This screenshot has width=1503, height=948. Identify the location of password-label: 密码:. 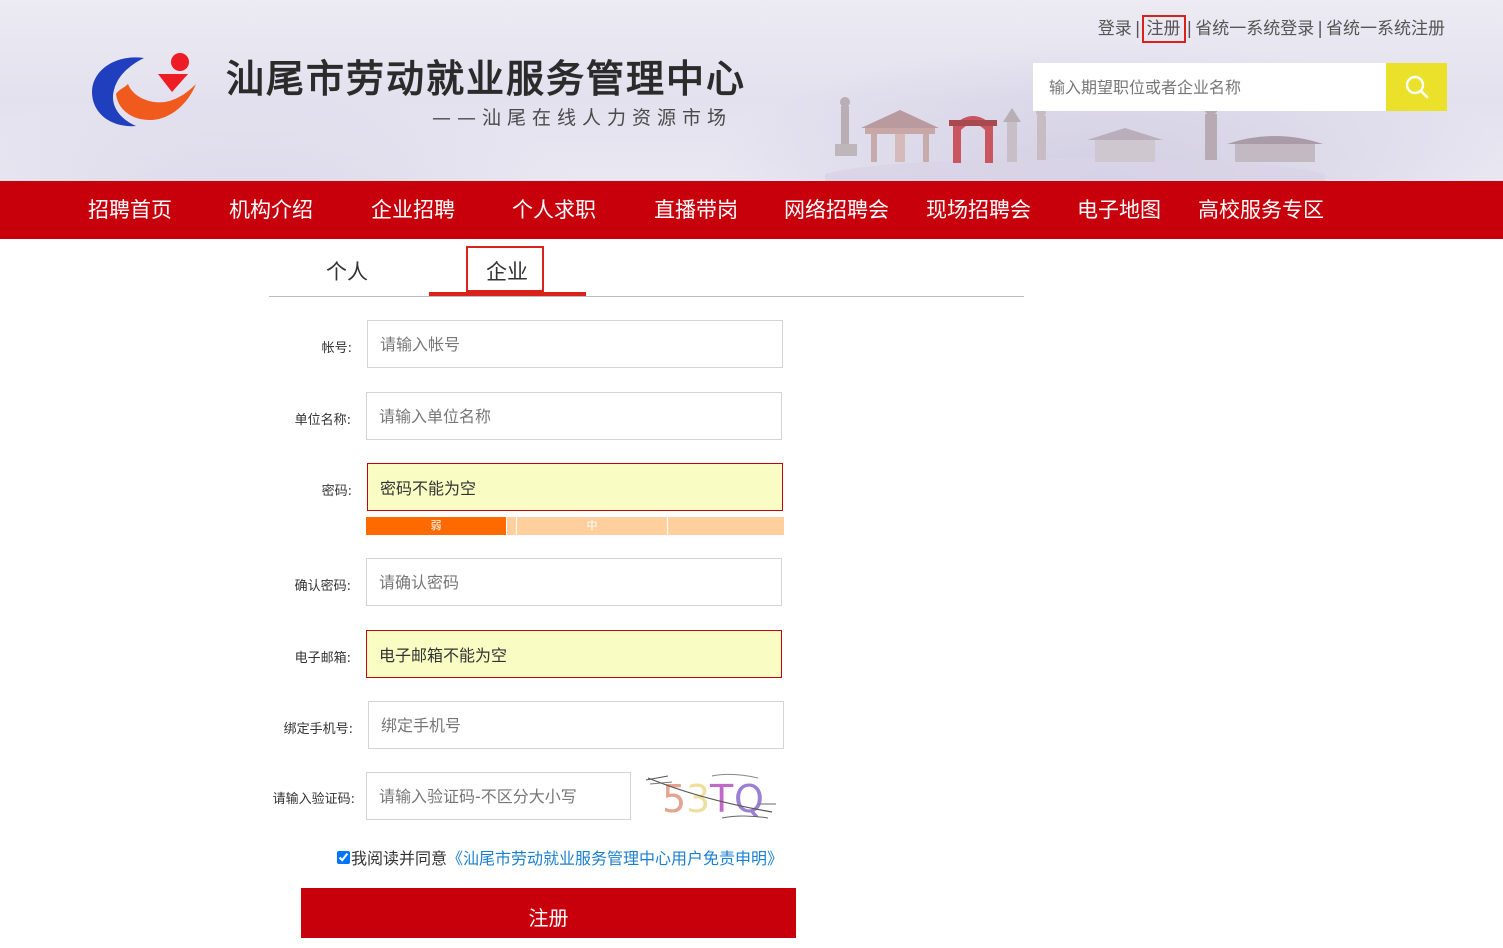
(336, 491).